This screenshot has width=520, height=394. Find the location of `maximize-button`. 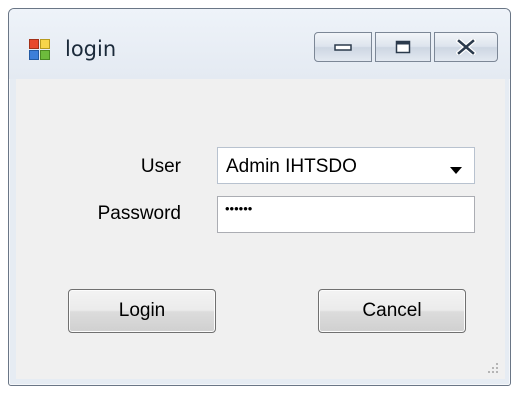

maximize-button is located at coordinates (403, 47).